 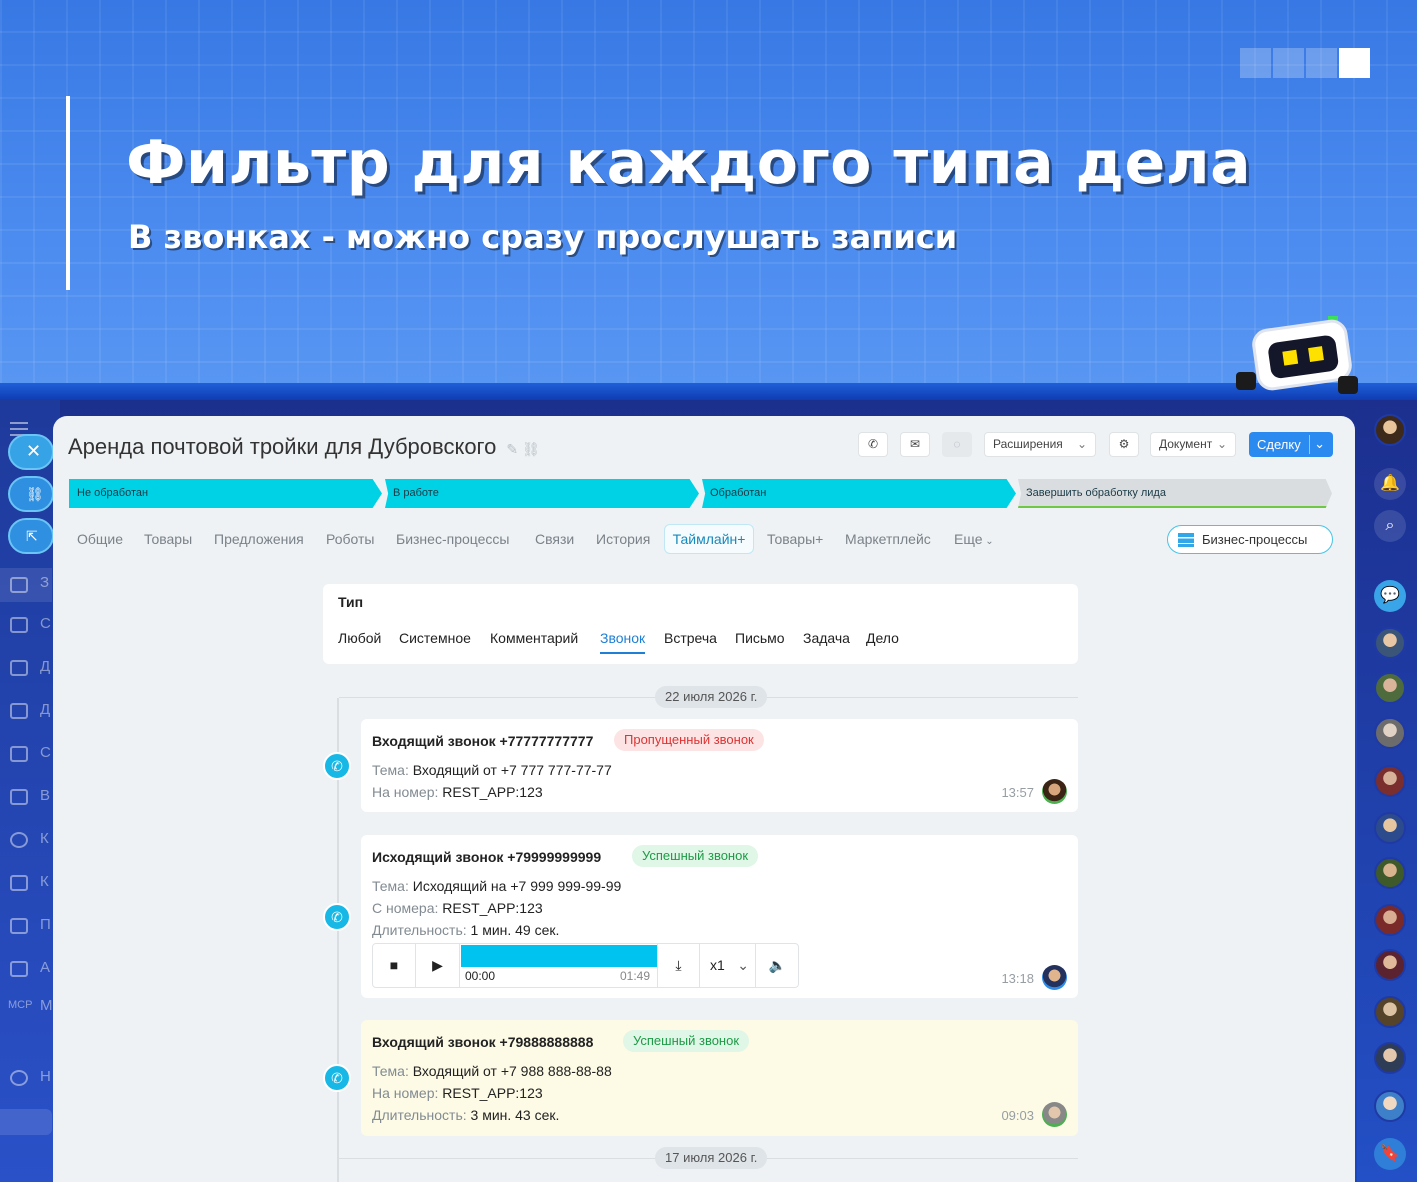 What do you see at coordinates (19, 668) in the screenshot?
I see `docs-icon` at bounding box center [19, 668].